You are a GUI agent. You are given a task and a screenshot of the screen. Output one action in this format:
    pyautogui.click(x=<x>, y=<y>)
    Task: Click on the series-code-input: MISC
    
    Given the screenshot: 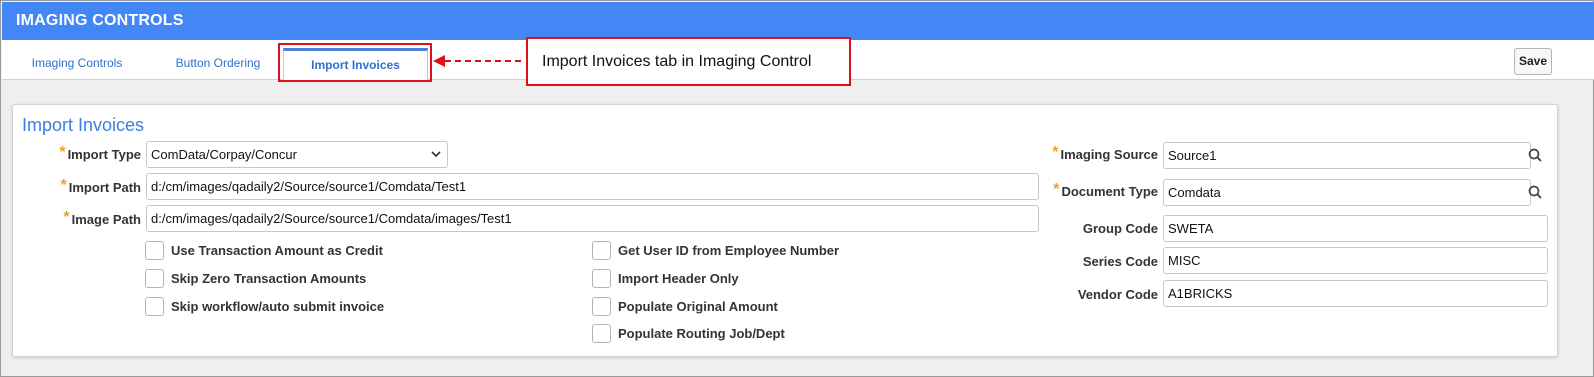 What is the action you would take?
    pyautogui.click(x=1355, y=260)
    